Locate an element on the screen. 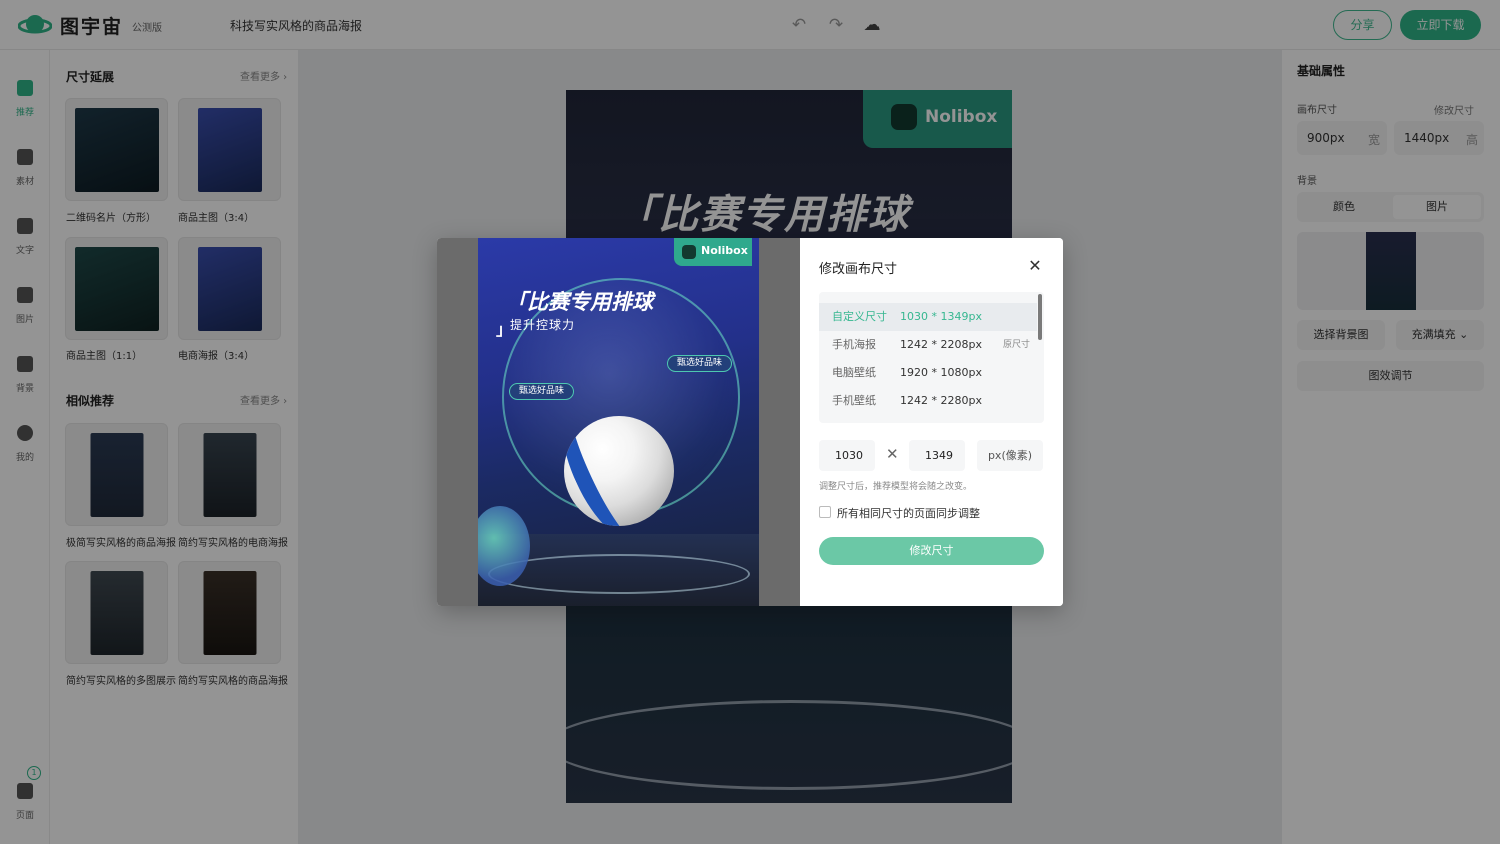  size-option-desktop-wallpaper: 电脑壁纸 1920 * 1080px is located at coordinates (928, 373).